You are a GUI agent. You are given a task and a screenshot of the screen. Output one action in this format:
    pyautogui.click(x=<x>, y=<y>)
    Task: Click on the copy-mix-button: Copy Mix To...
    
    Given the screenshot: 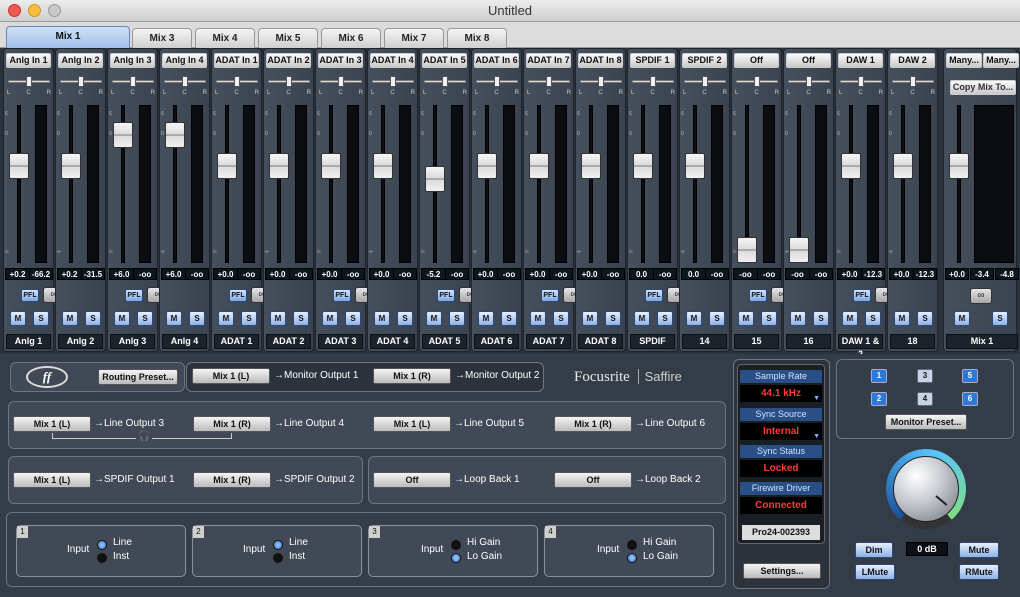 What is the action you would take?
    pyautogui.click(x=983, y=87)
    